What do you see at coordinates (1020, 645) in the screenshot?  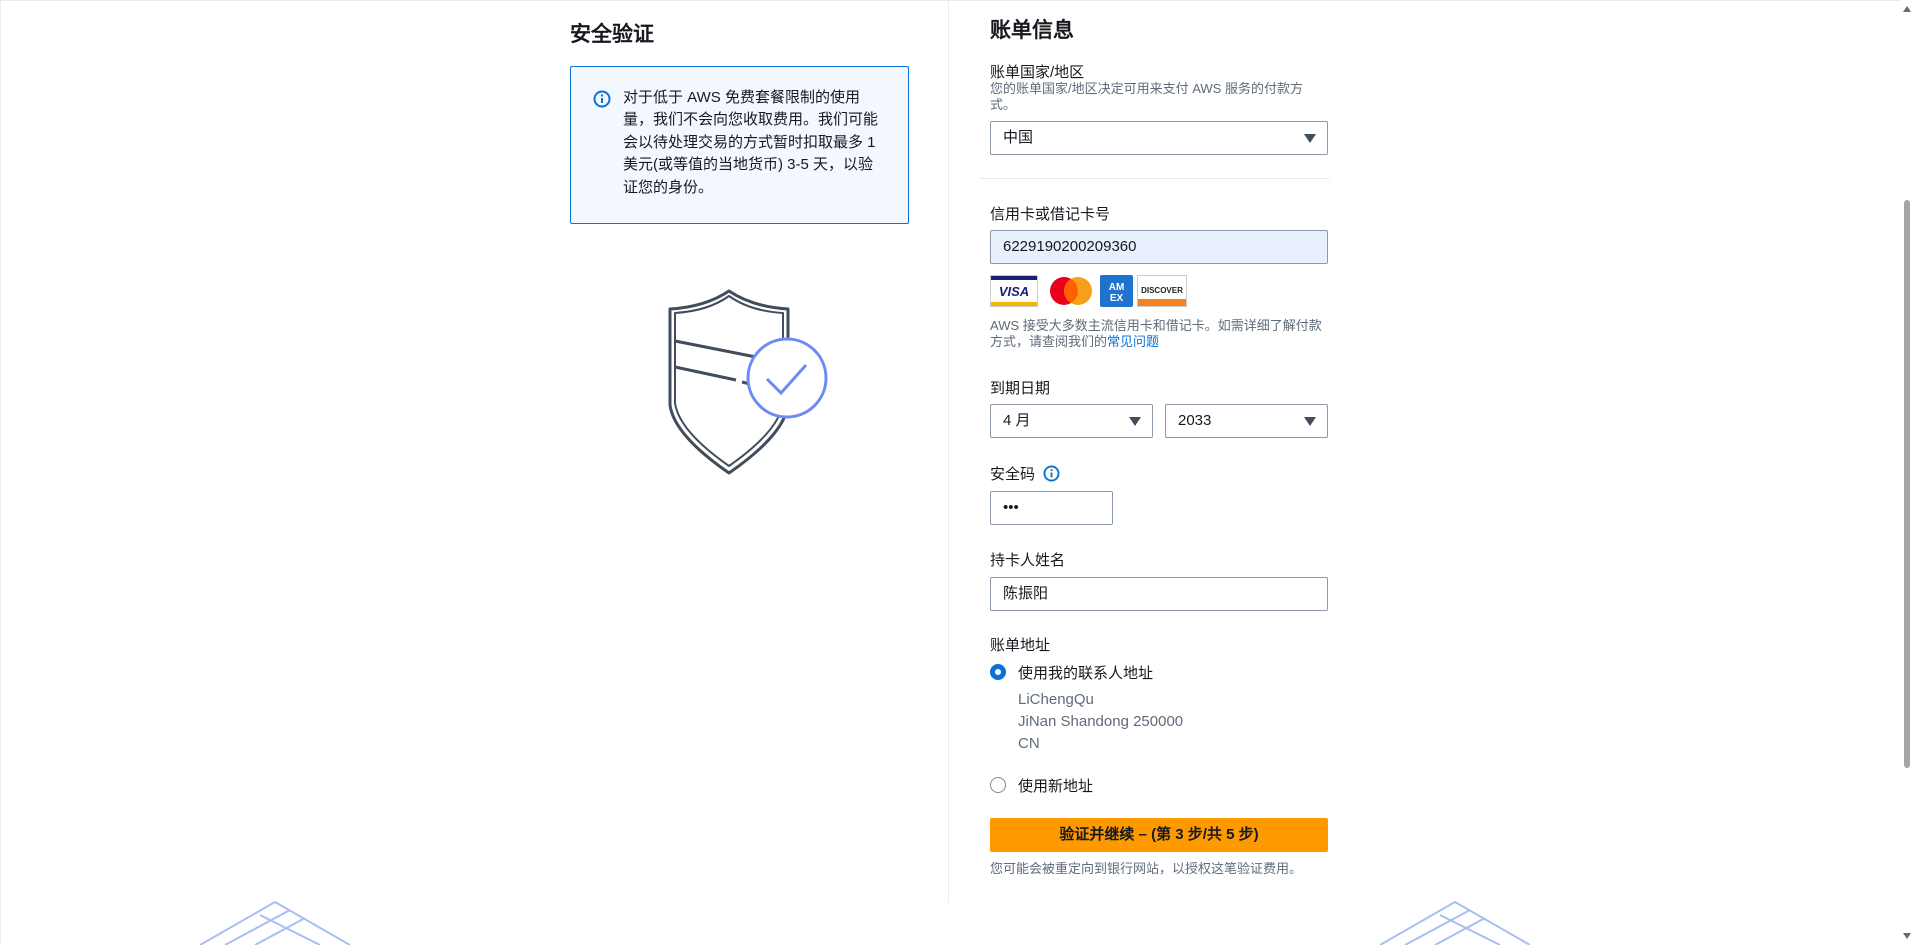 I see `billing-address-label: 账单地址` at bounding box center [1020, 645].